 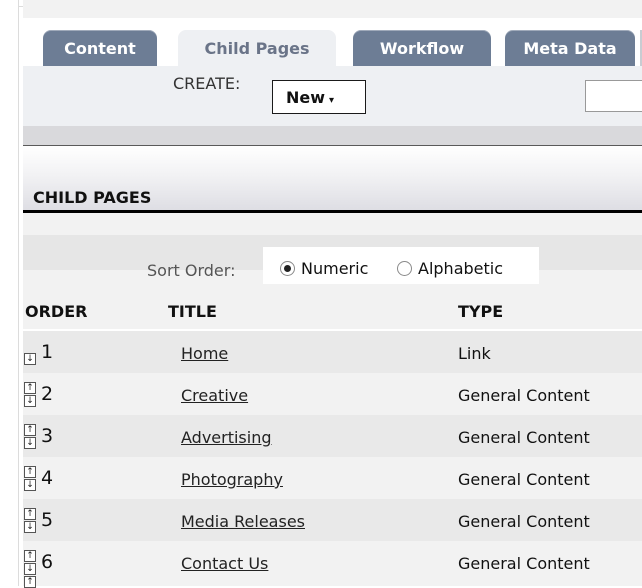 I want to click on row-move-controls: ↓, so click(x=30, y=359).